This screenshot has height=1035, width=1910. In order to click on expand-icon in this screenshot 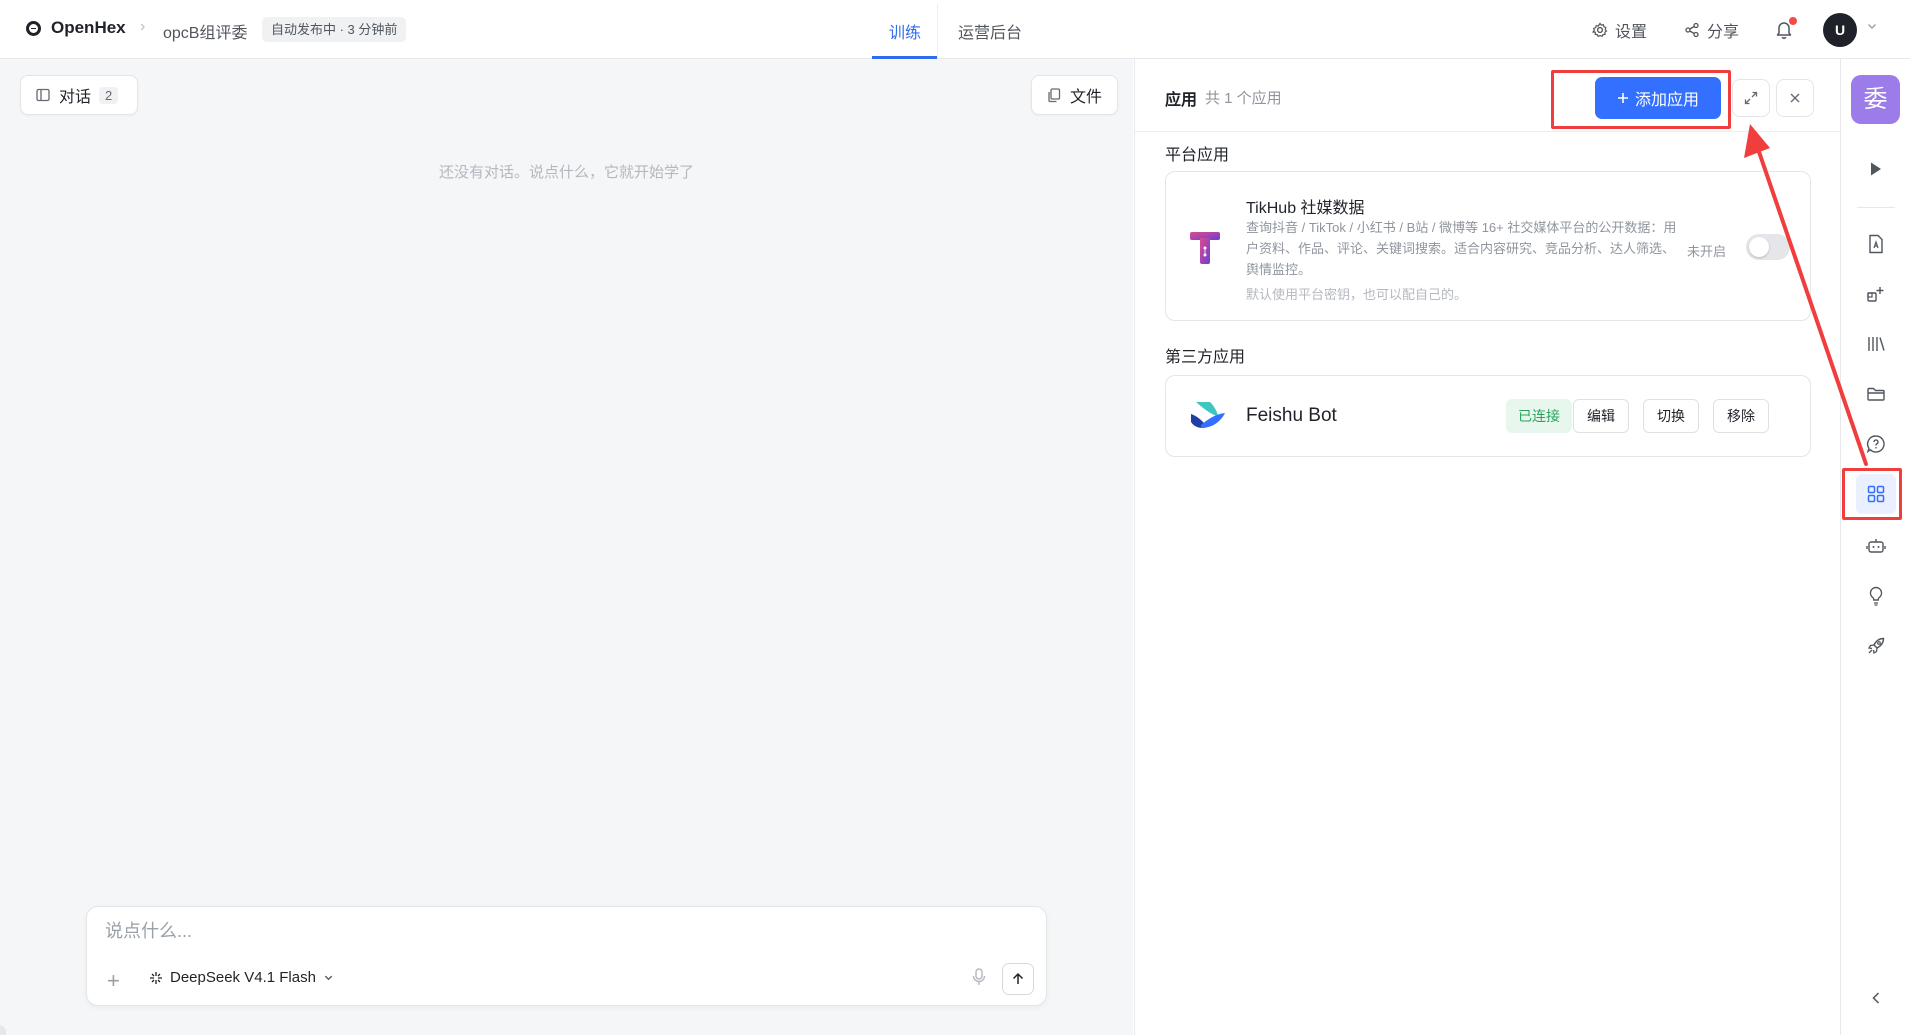, I will do `click(1751, 98)`.